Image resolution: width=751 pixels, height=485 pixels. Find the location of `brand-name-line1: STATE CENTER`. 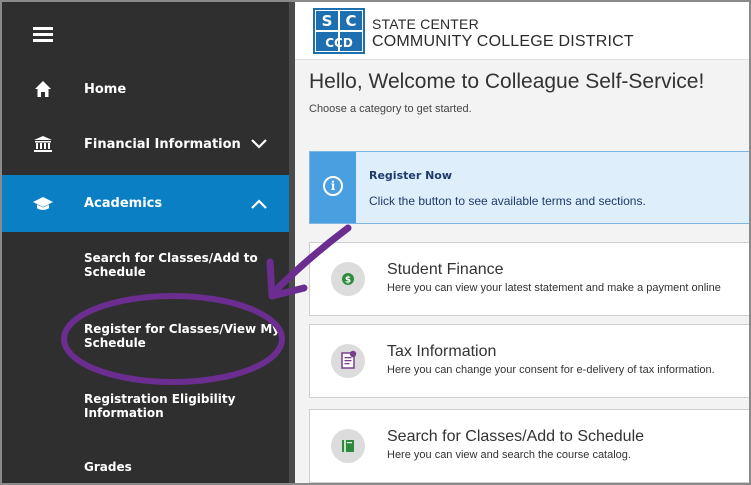

brand-name-line1: STATE CENTER is located at coordinates (425, 24).